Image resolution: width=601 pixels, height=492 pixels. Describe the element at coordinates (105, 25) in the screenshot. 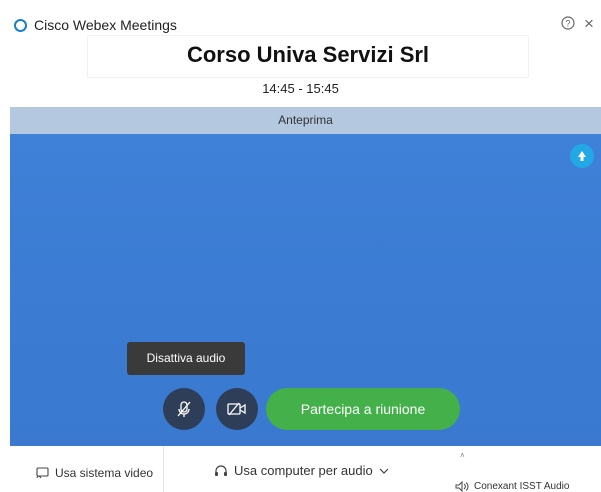

I see `app-title: Cisco Webex Meetings` at that location.